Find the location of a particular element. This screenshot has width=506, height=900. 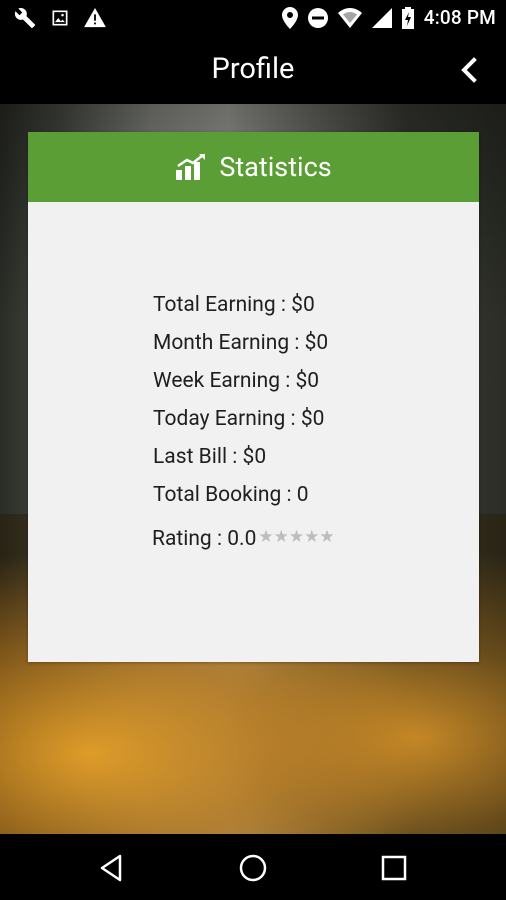

wifi-icon is located at coordinates (349, 17).